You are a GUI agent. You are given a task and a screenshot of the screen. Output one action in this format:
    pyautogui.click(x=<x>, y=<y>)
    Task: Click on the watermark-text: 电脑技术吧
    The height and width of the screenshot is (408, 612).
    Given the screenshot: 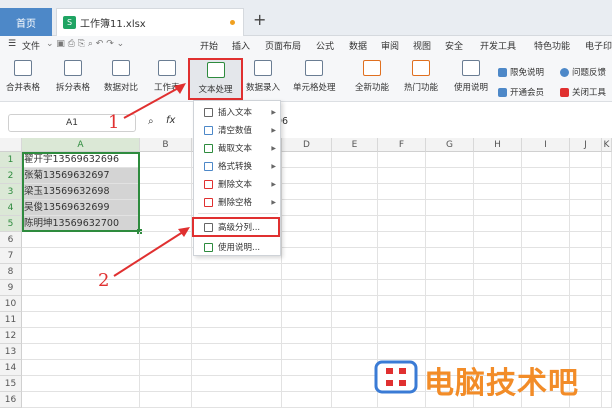 What is the action you would take?
    pyautogui.click(x=501, y=383)
    